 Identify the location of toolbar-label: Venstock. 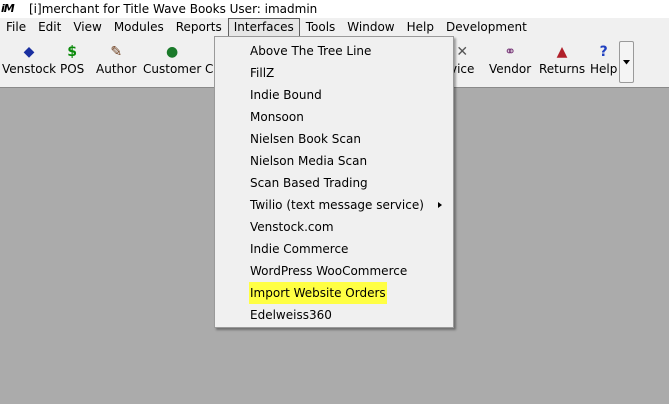
(29, 69).